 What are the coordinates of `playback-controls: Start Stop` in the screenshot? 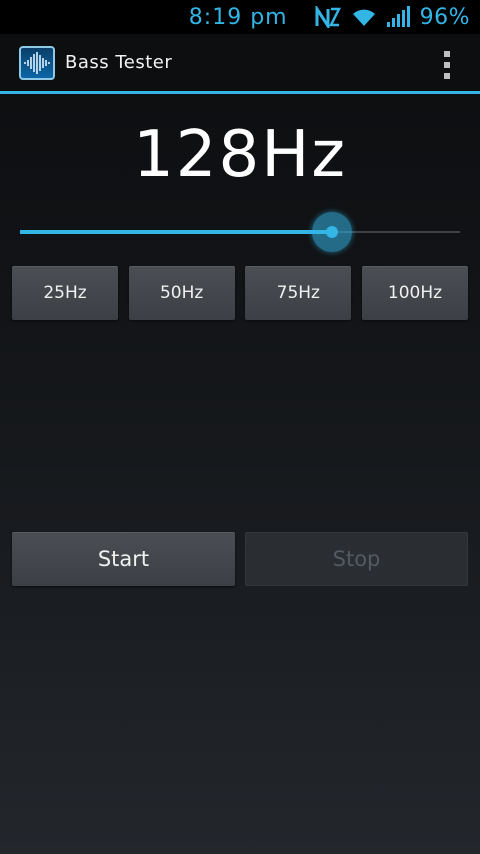 It's located at (240, 559).